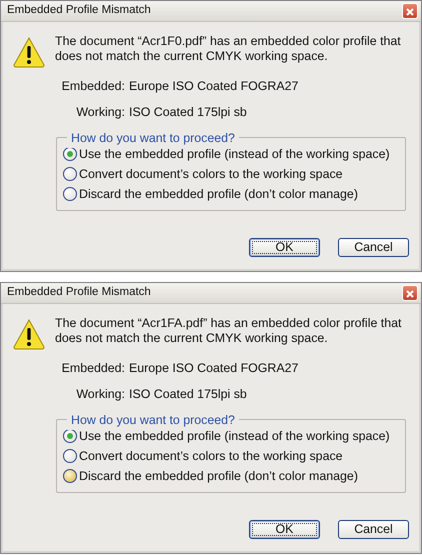  What do you see at coordinates (228, 49) in the screenshot?
I see `message-text: The document “Acr1F0.pdf” has an embedded color profile that does not match the current CMYK working space.` at bounding box center [228, 49].